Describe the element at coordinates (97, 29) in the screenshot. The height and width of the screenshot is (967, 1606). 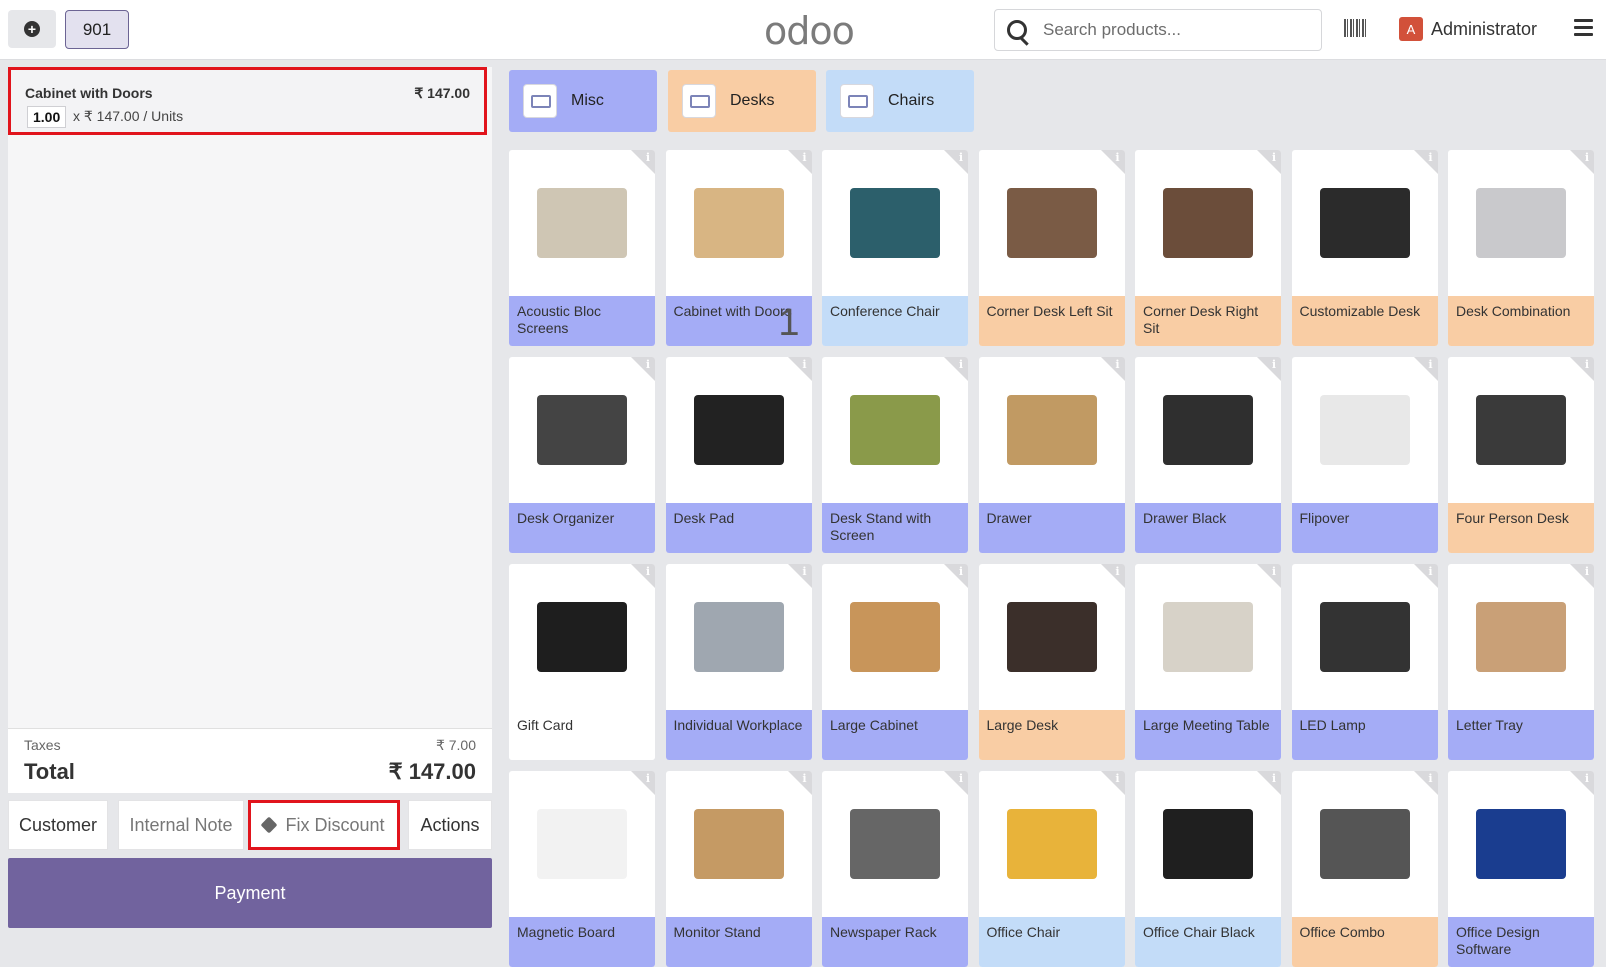
I see `order-tab: 901` at that location.